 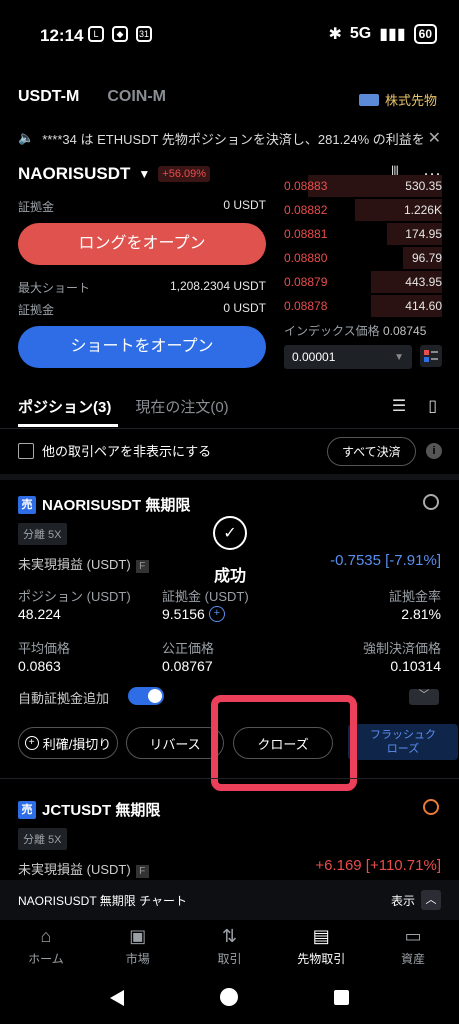 I want to click on market-type-tabs: USDT-M COIN-M, so click(x=92, y=97).